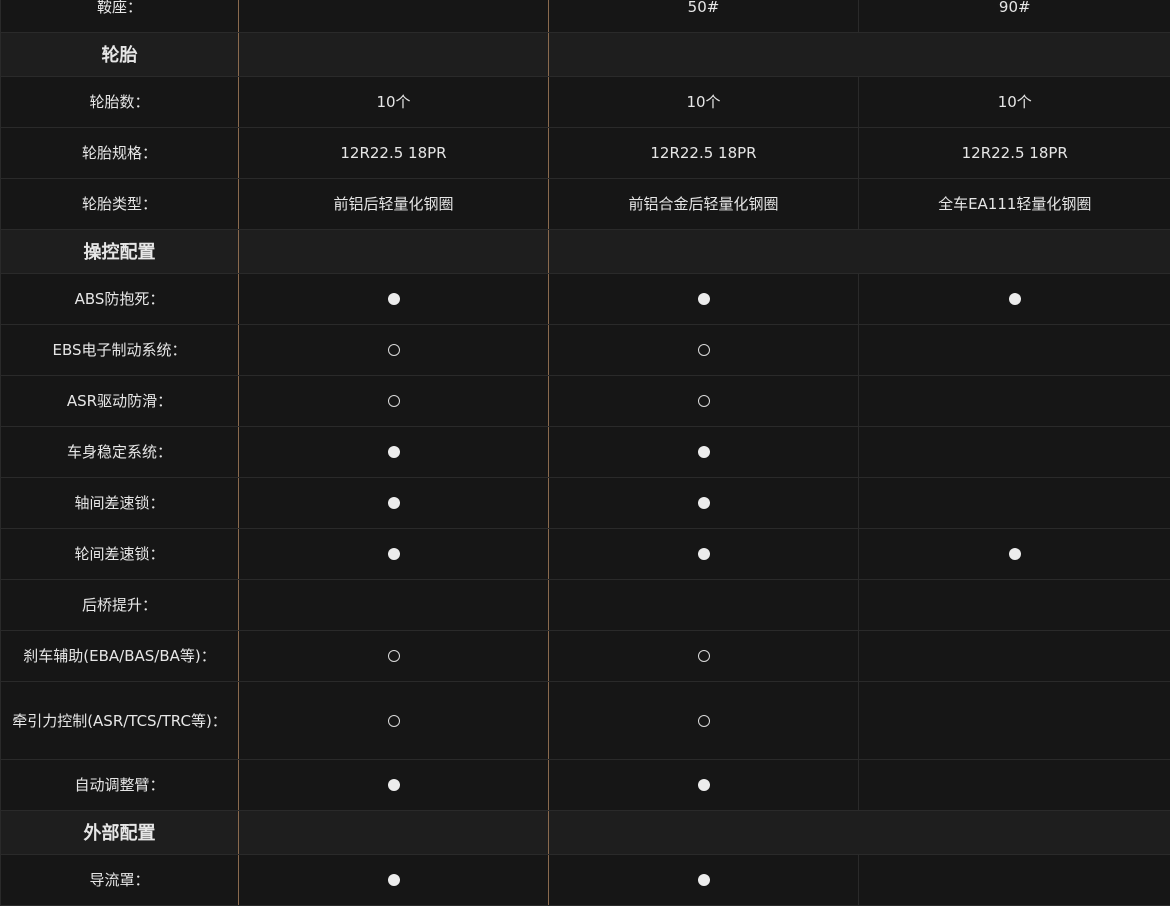  Describe the element at coordinates (120, 451) in the screenshot. I see `spec-label: 车身稳定系统：` at that location.